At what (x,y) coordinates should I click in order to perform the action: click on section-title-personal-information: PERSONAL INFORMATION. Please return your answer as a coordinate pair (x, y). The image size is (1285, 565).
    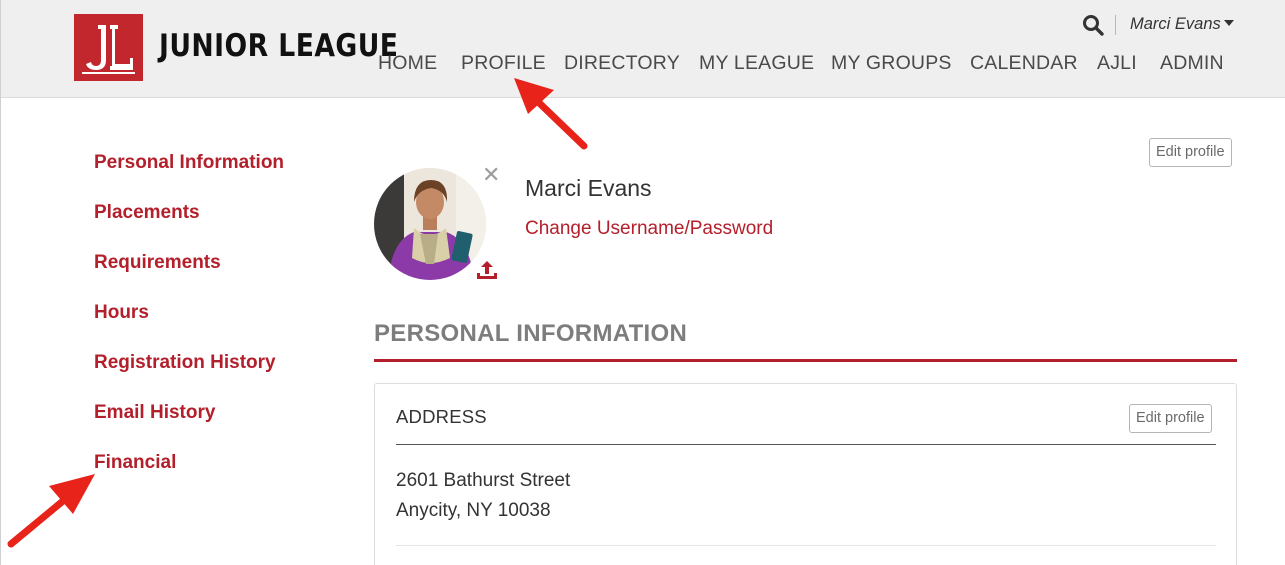
    Looking at the image, I should click on (531, 333).